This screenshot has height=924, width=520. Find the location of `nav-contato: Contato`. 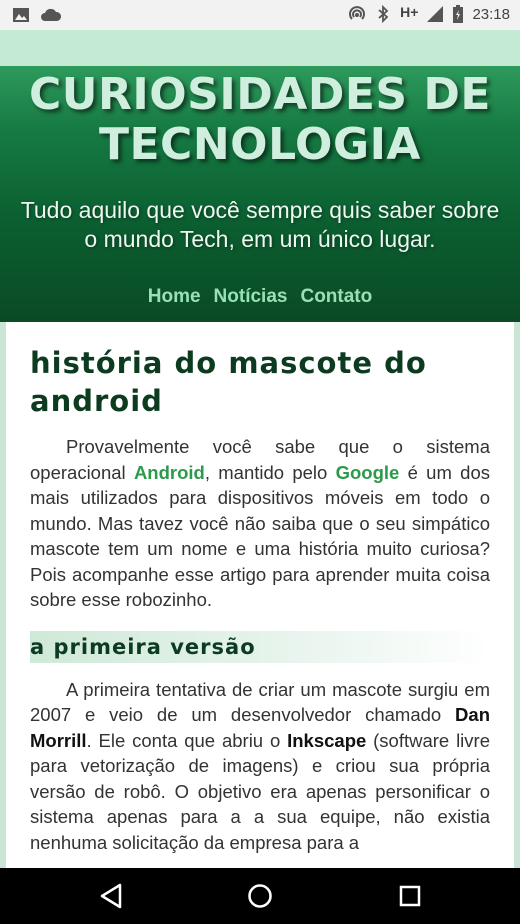

nav-contato: Contato is located at coordinates (336, 297).